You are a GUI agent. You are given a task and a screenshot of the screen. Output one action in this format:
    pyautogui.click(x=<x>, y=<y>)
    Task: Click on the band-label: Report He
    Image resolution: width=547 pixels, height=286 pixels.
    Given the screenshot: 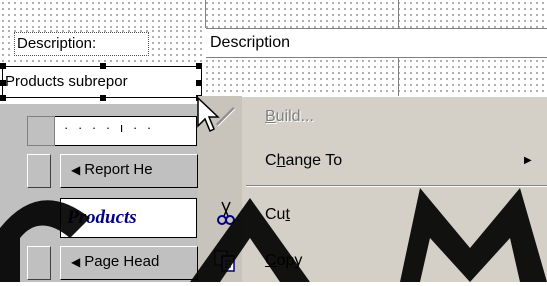 What is the action you would take?
    pyautogui.click(x=118, y=169)
    